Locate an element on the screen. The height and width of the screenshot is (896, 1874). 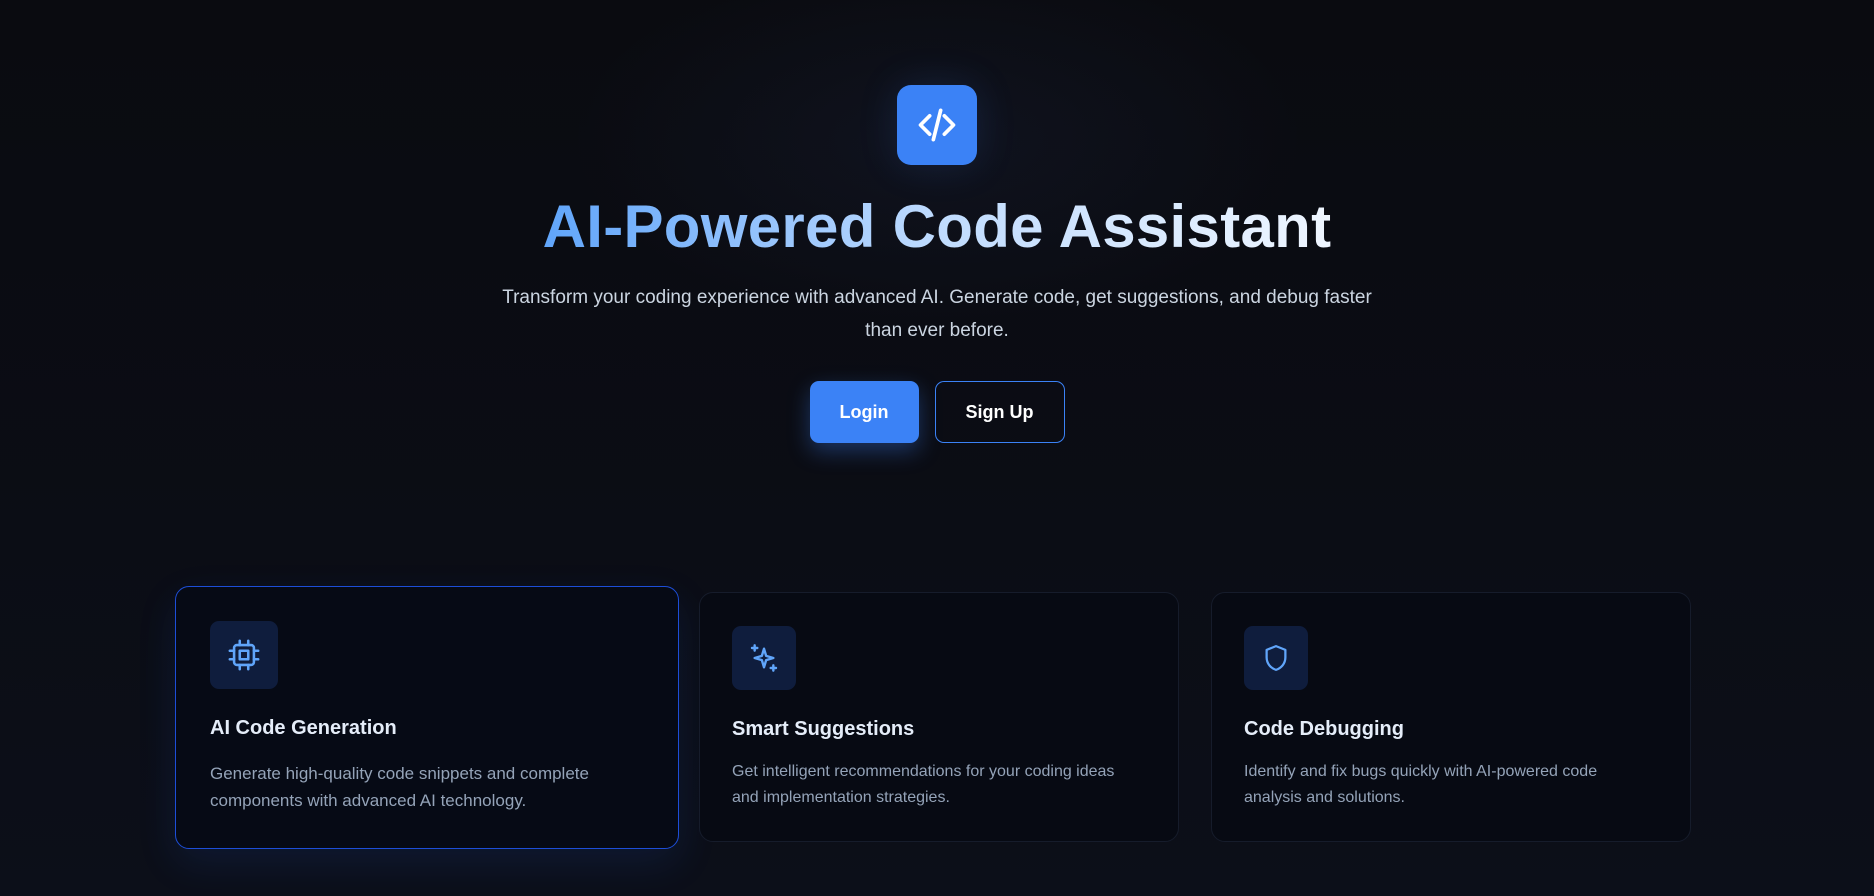
auth-buttons: Login Sign Up is located at coordinates (937, 412).